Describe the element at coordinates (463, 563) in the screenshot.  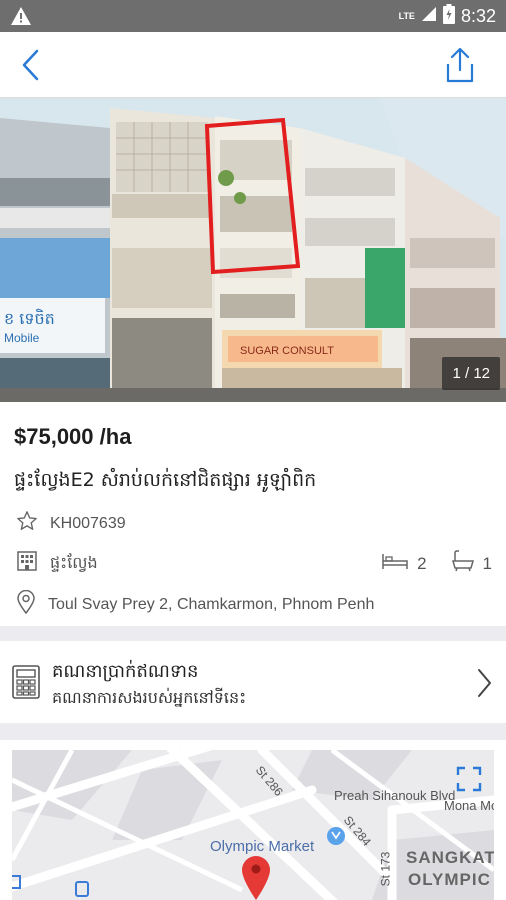
I see `bathtub-icon` at that location.